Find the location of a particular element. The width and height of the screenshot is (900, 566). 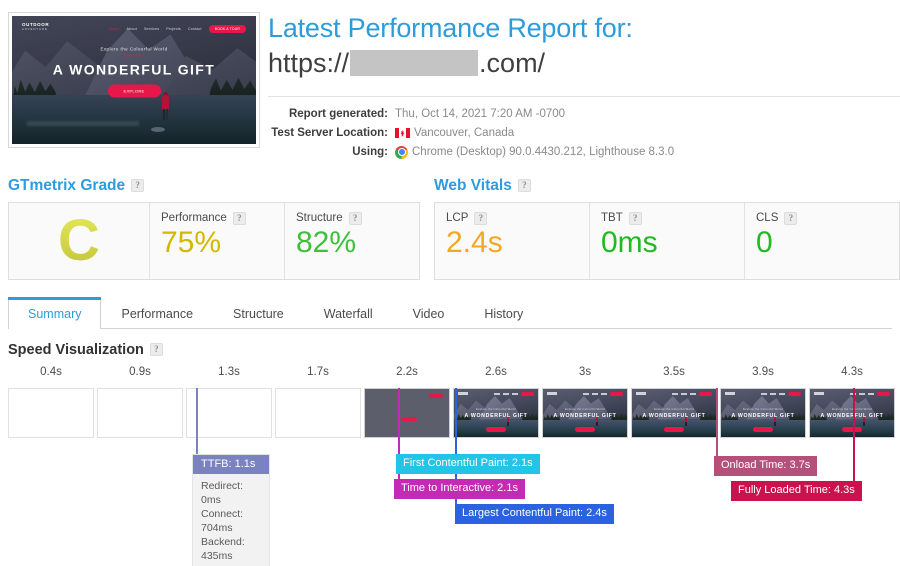

speed-visualization-title-text: Speed Visualization is located at coordinates (76, 349).